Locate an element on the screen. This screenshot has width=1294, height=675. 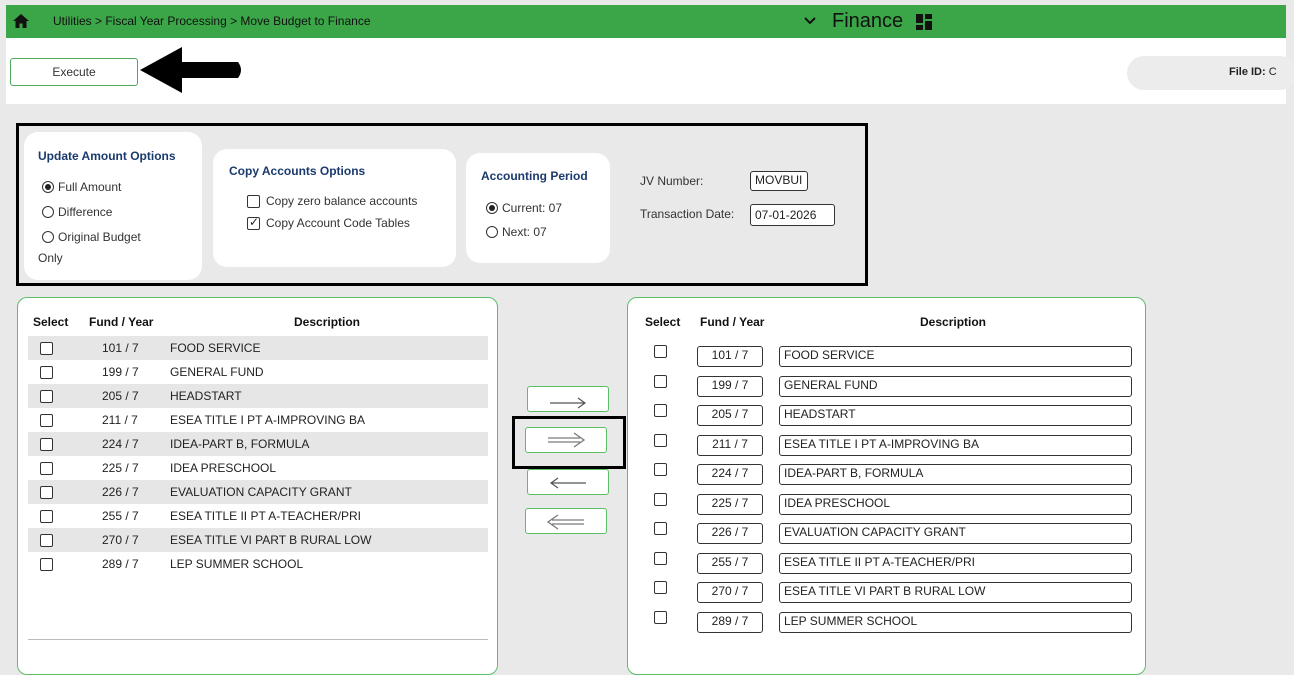
copy-zero-balance-option: Copy zero balance accounts is located at coordinates (332, 201).